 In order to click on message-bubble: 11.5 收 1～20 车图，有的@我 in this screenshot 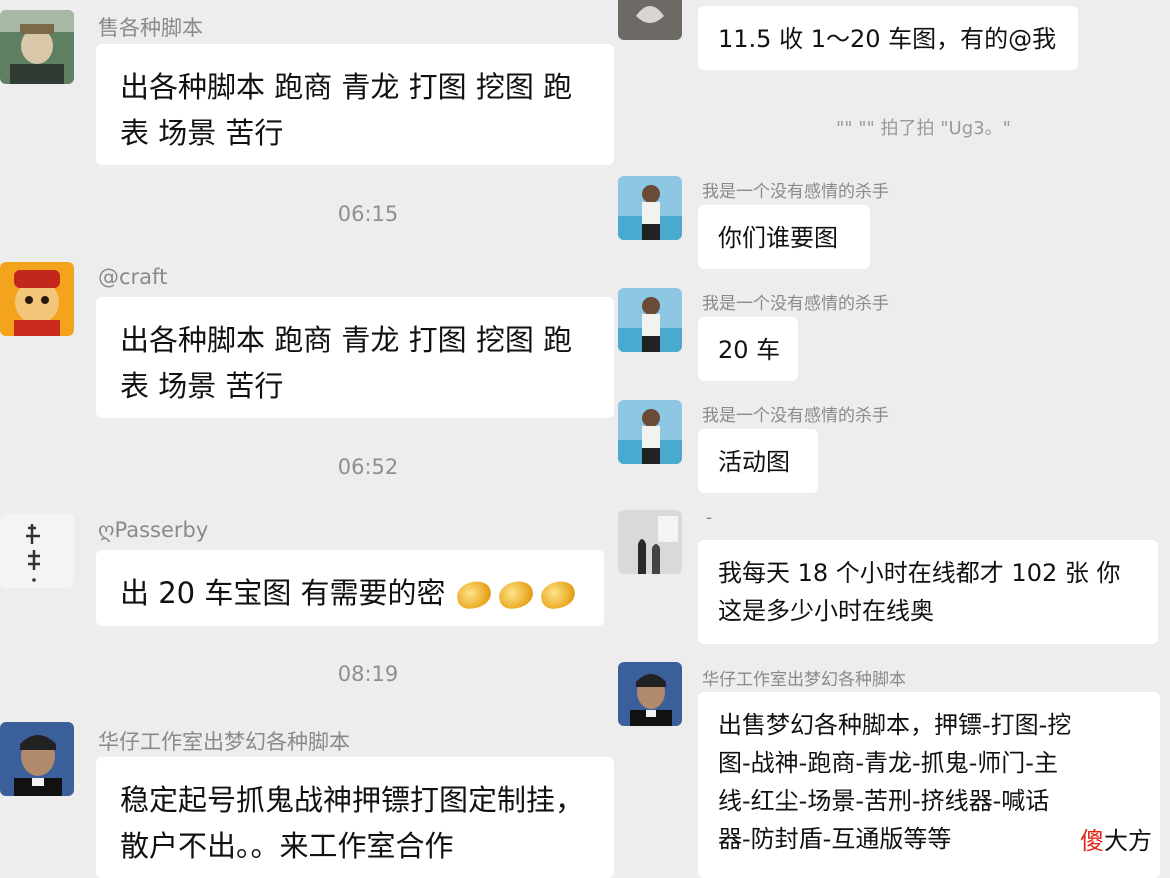, I will do `click(888, 38)`.